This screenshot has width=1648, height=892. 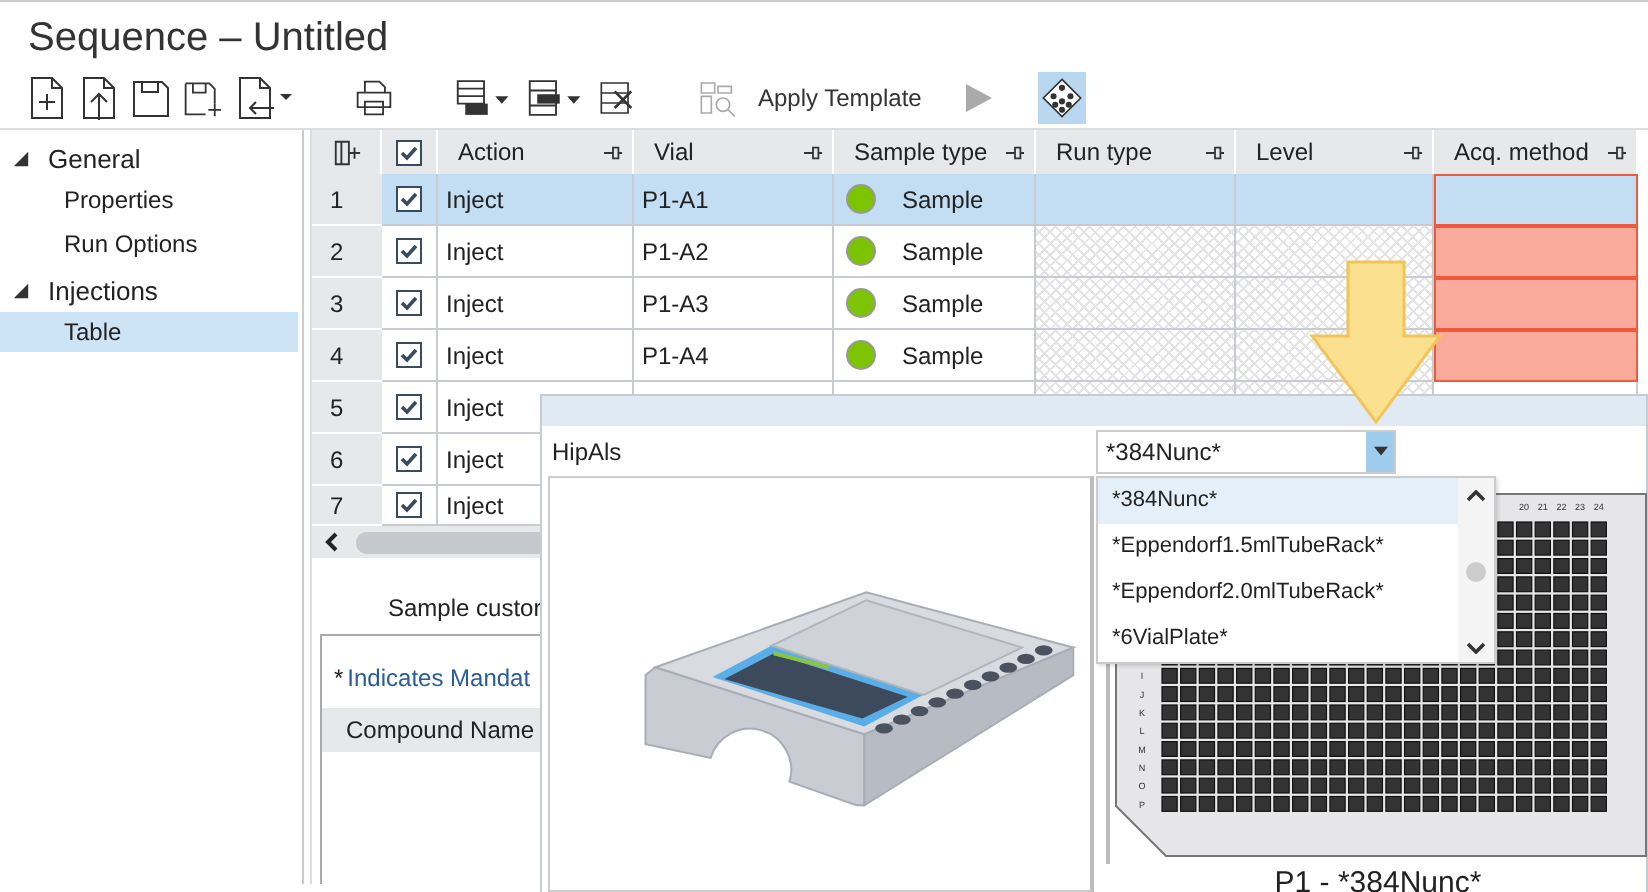 I want to click on table-cell: P1-A4, so click(x=734, y=356).